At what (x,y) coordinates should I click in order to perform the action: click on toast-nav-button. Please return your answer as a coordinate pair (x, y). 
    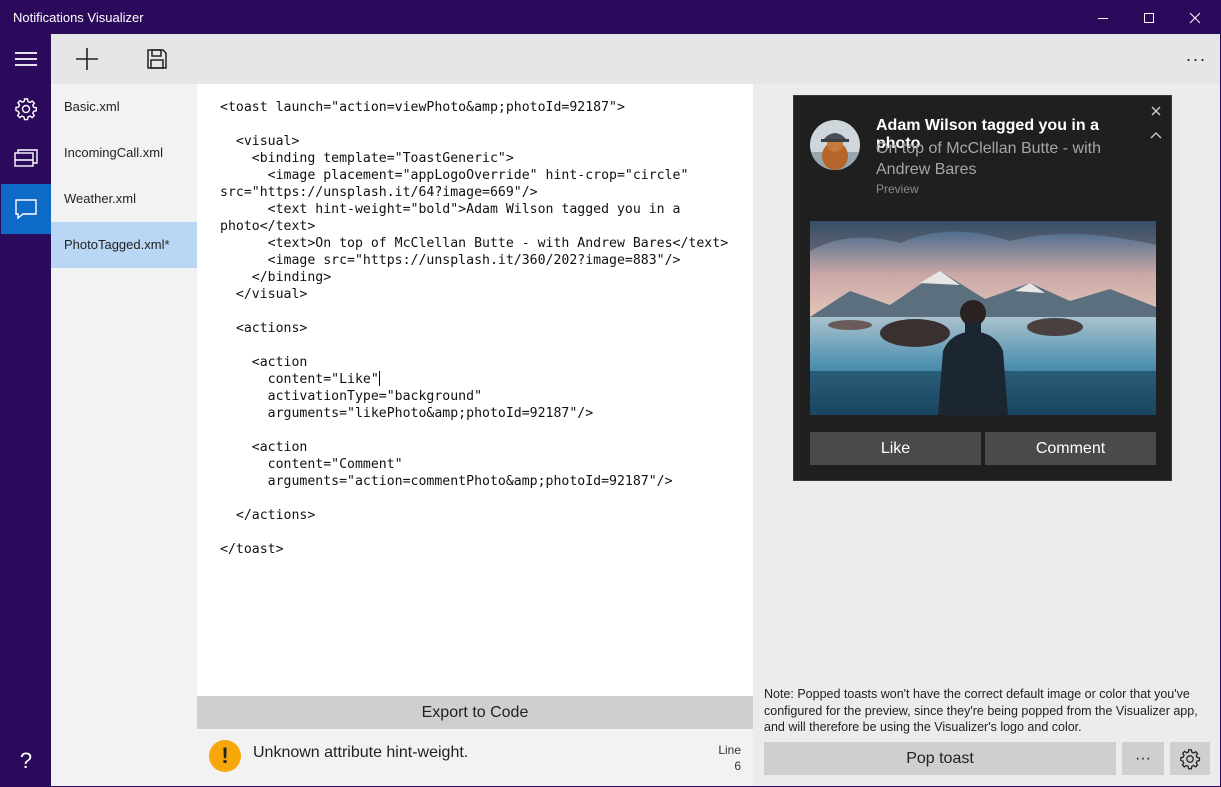
    Looking at the image, I should click on (26, 209).